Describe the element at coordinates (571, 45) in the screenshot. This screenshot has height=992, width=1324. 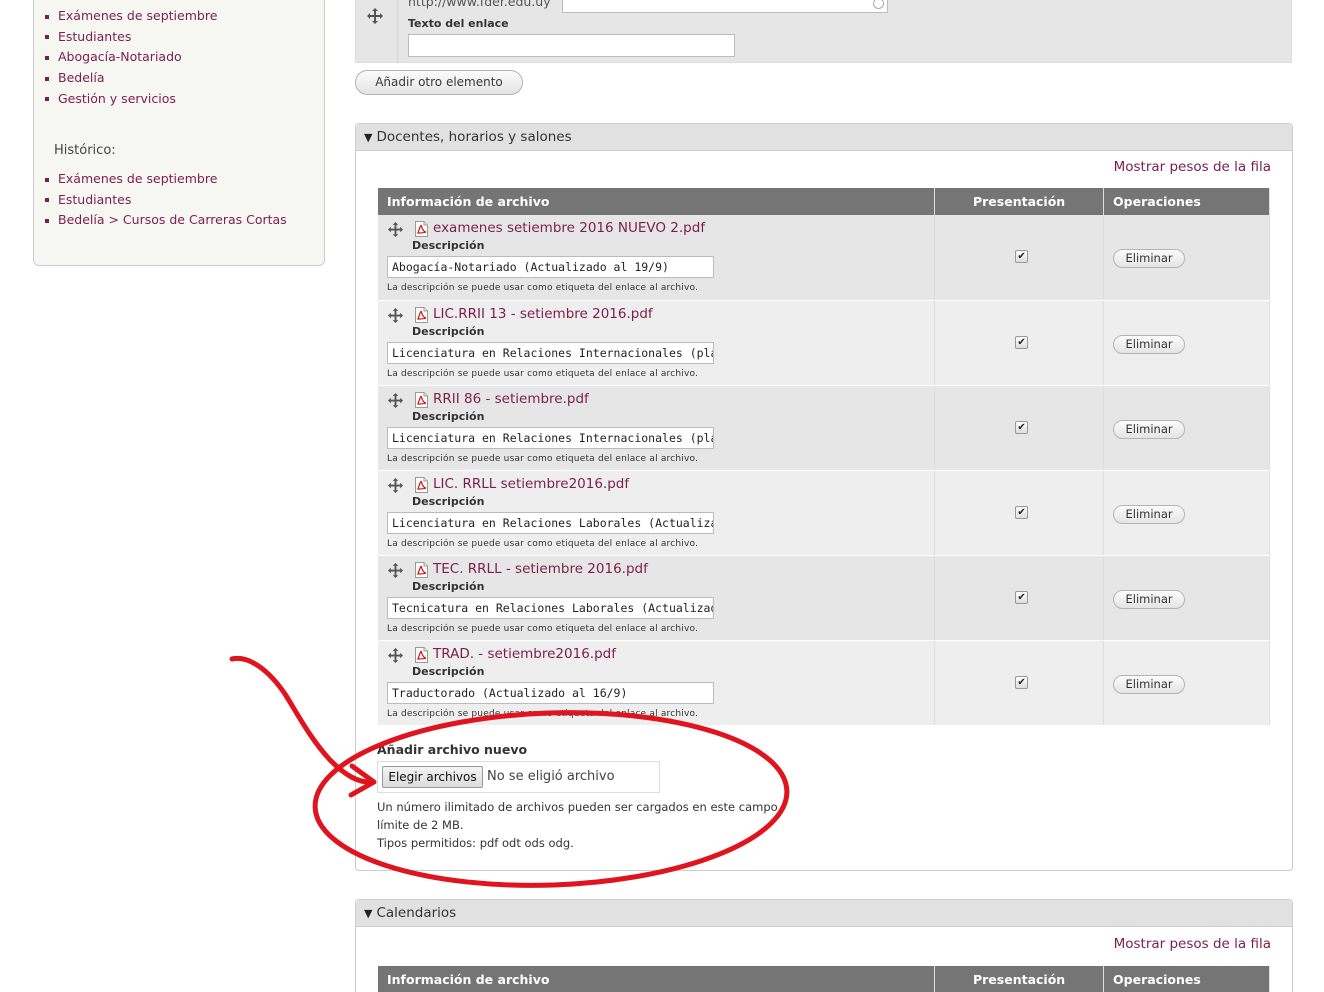
I see `link-text-input` at that location.